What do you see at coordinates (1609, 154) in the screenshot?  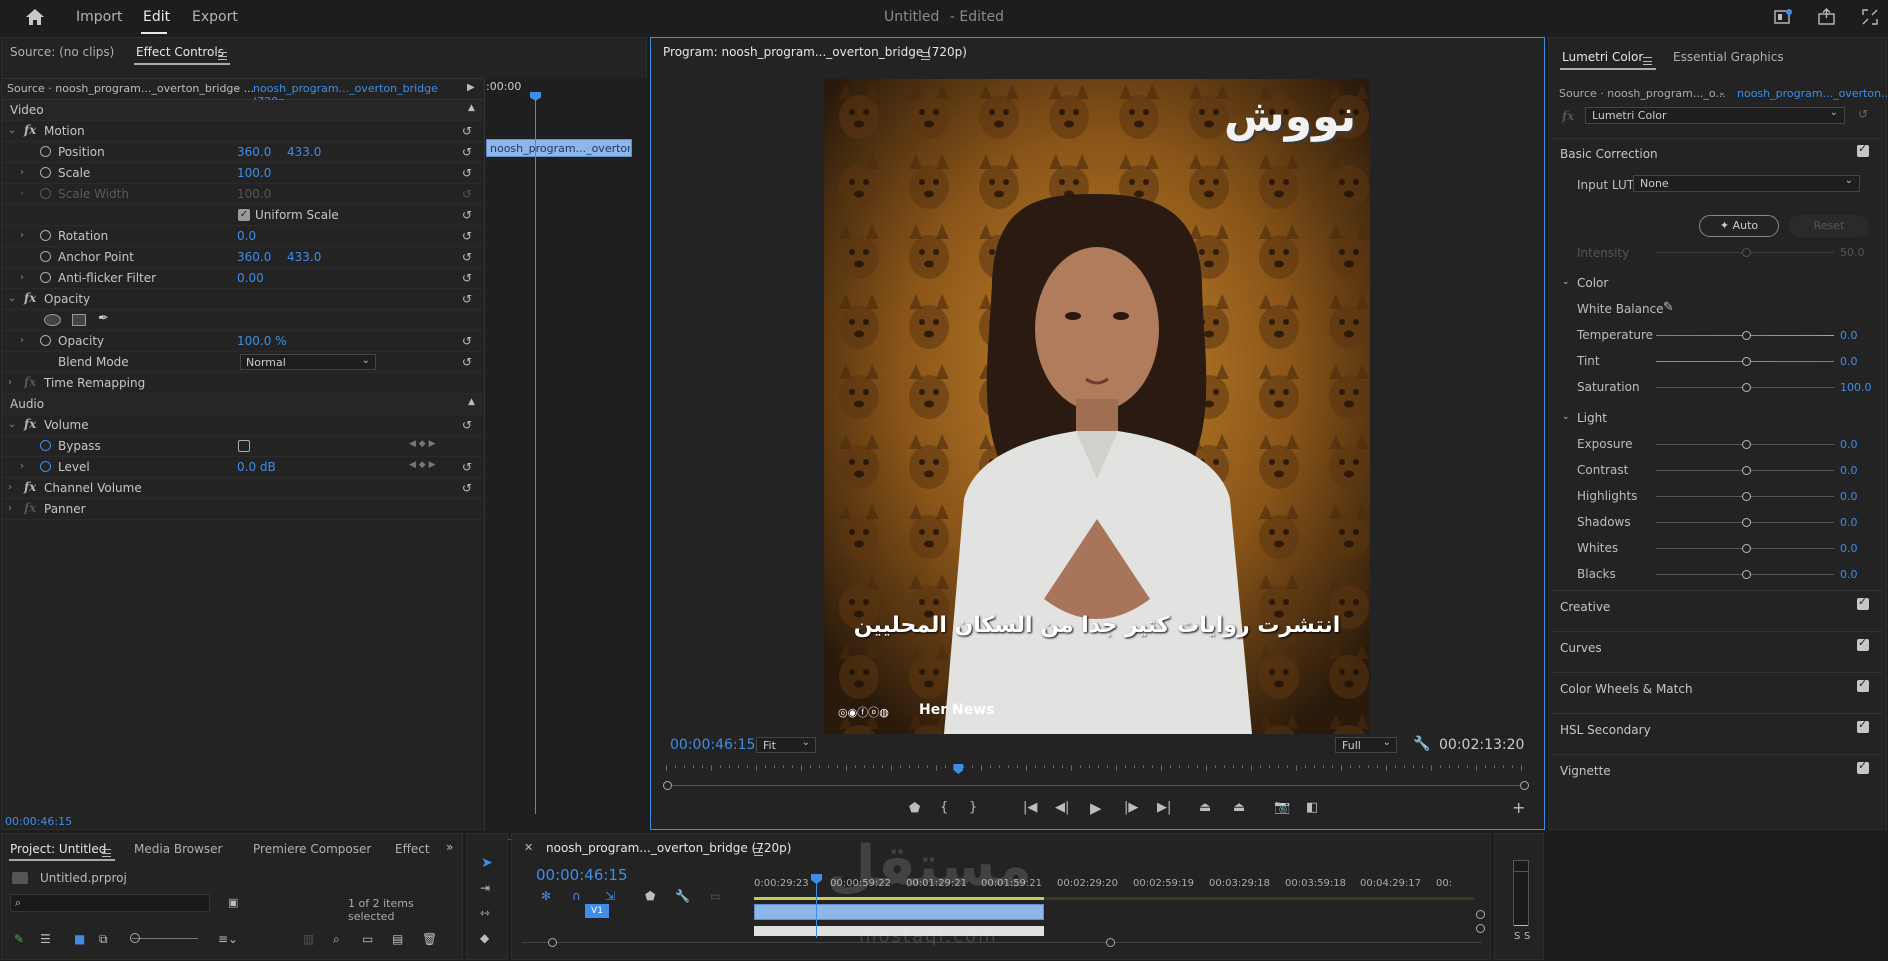 I see `basic-correction-header: Basic Correction` at bounding box center [1609, 154].